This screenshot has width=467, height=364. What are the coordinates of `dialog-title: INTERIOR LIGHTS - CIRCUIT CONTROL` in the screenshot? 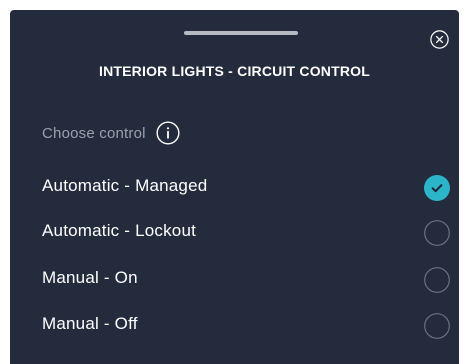 It's located at (234, 71).